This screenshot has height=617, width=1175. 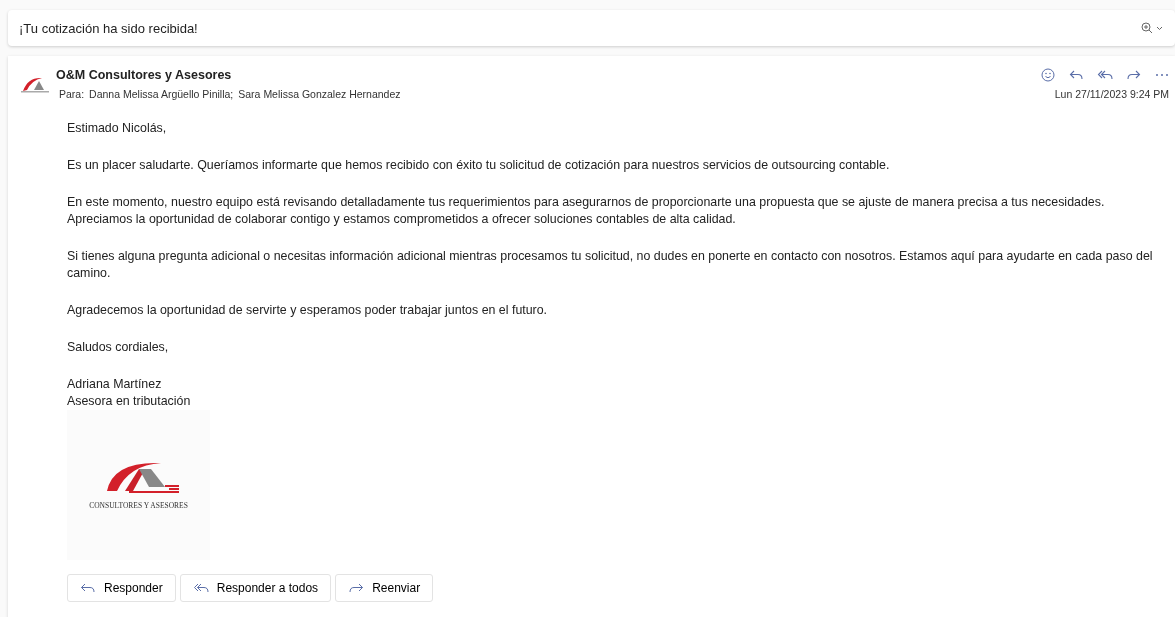 I want to click on action-button: Reenviar, so click(x=384, y=588).